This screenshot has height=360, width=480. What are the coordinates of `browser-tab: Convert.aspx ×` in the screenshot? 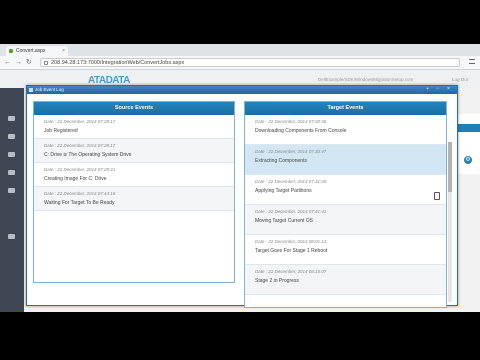 It's located at (37, 51).